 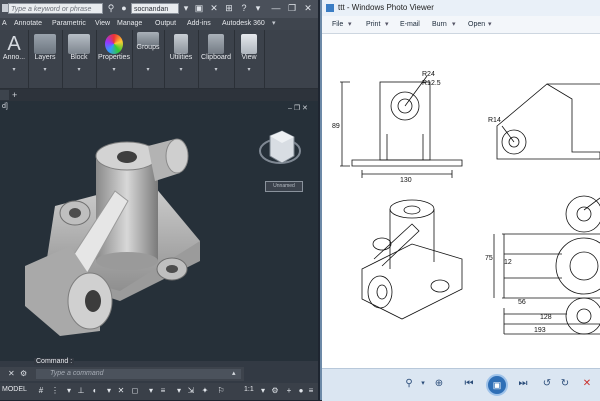 What do you see at coordinates (244, 8) in the screenshot?
I see `help-icon: ?` at bounding box center [244, 8].